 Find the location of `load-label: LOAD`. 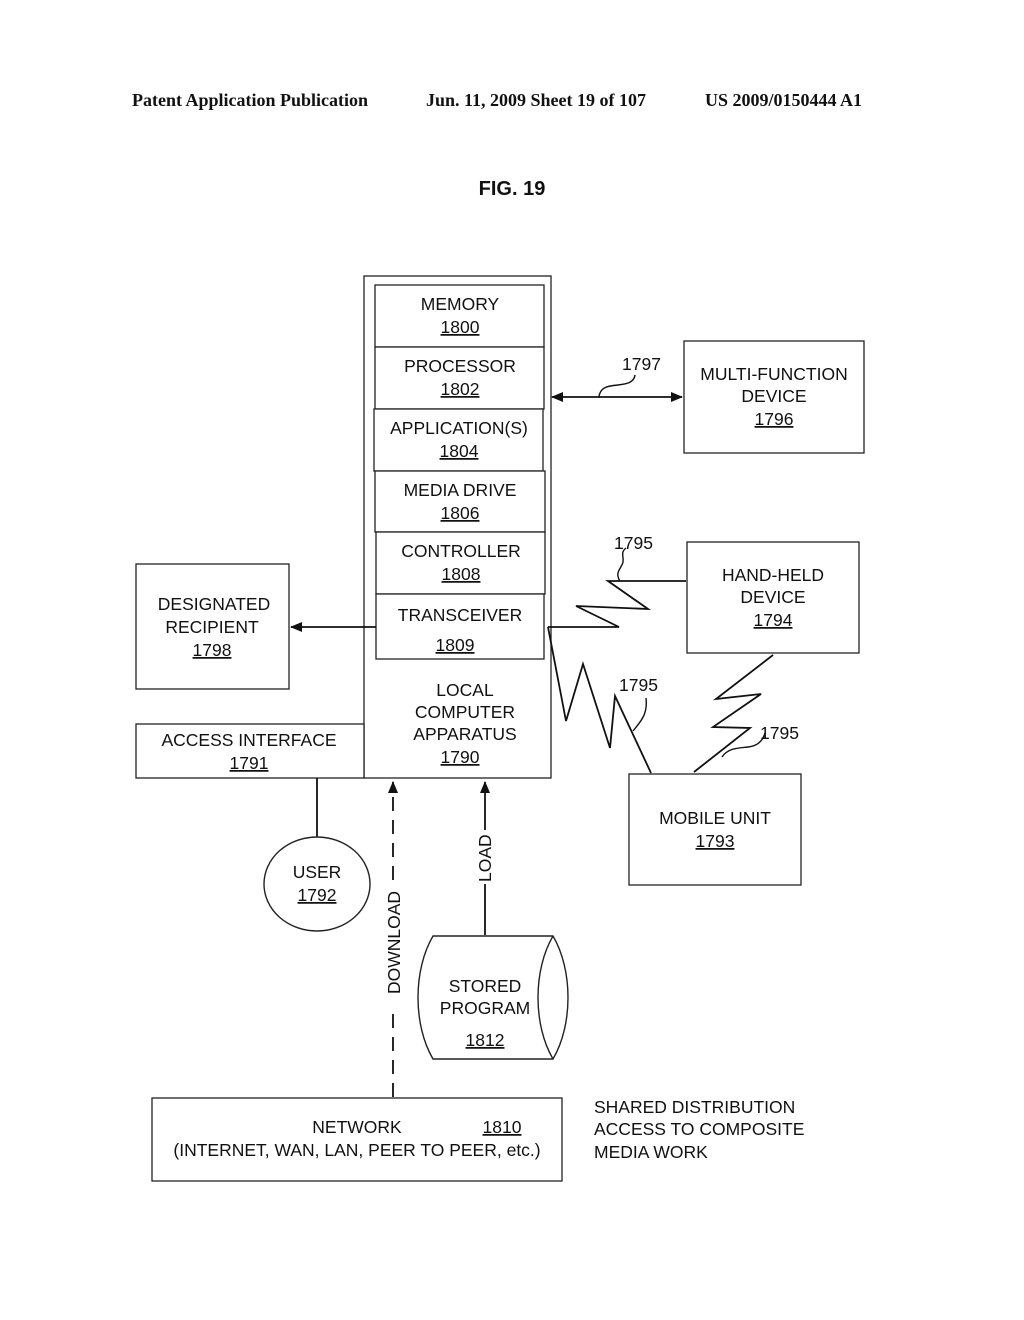

load-label: LOAD is located at coordinates (485, 858).